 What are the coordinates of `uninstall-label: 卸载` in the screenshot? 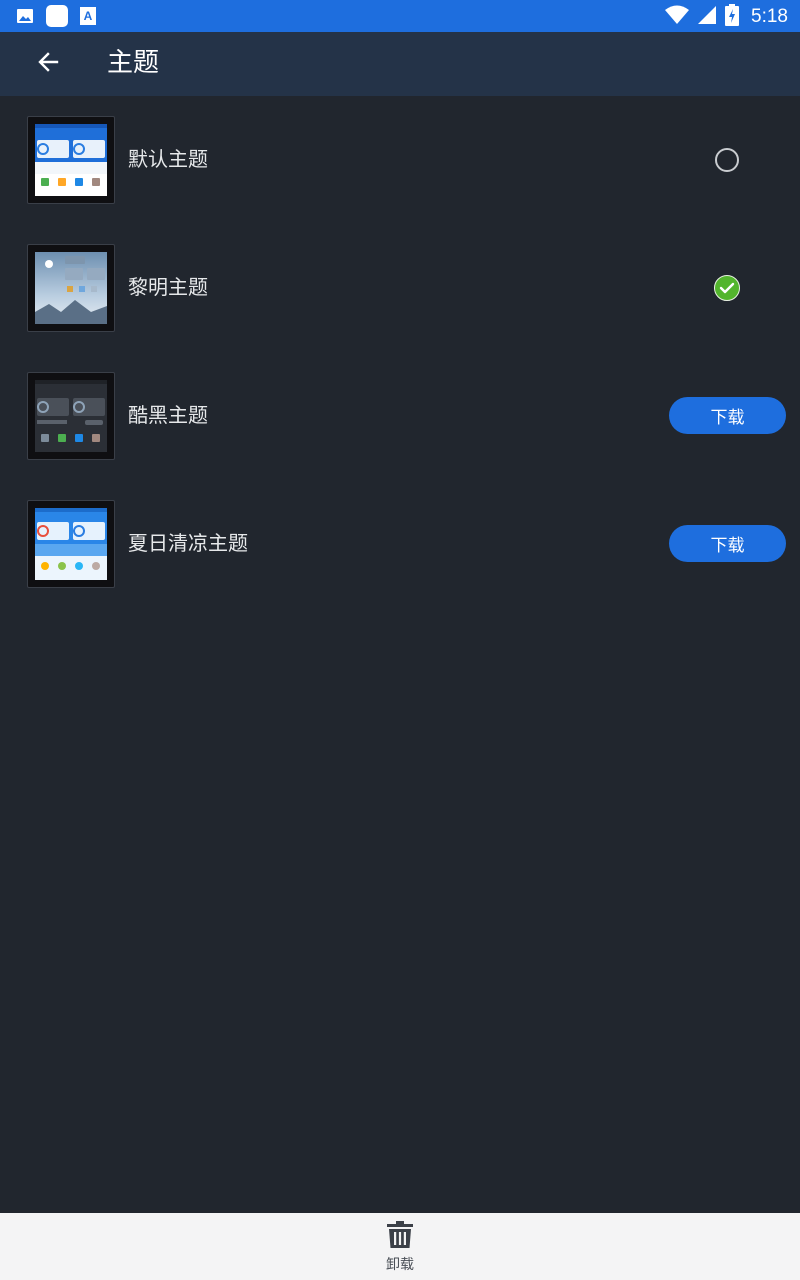 It's located at (400, 1265).